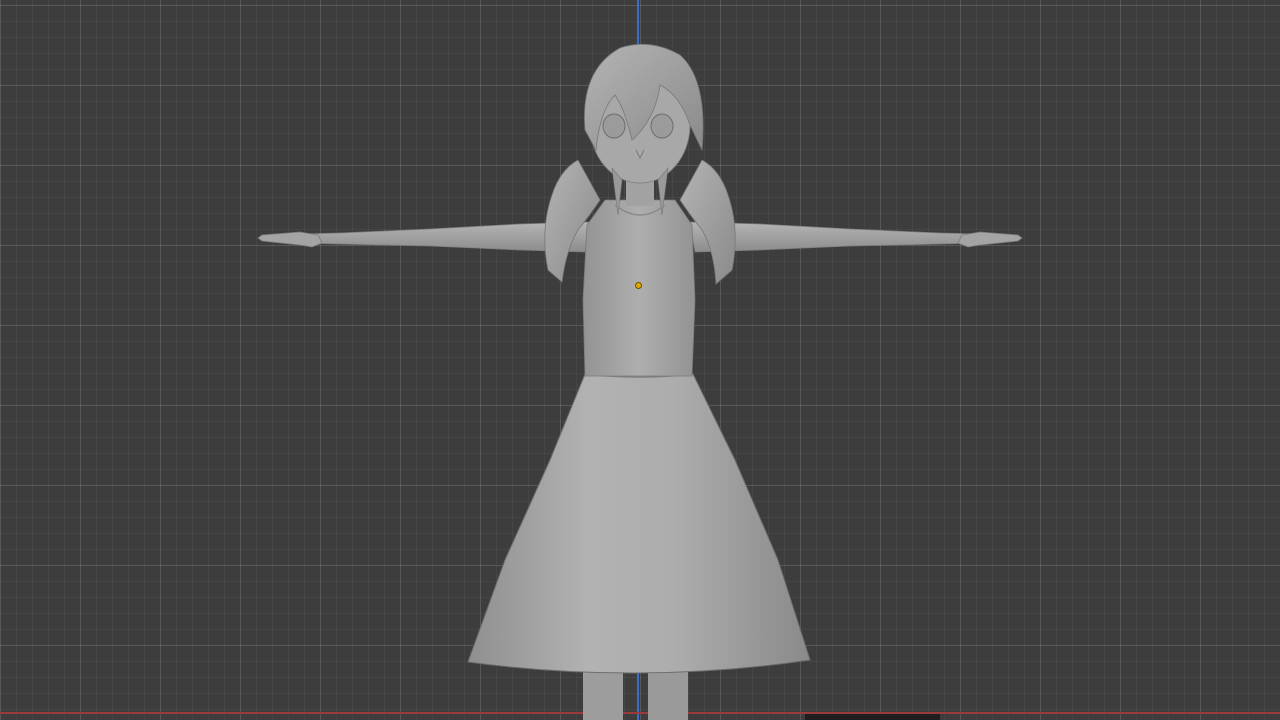 Image resolution: width=1280 pixels, height=720 pixels. I want to click on viewport-footer-strip, so click(872, 717).